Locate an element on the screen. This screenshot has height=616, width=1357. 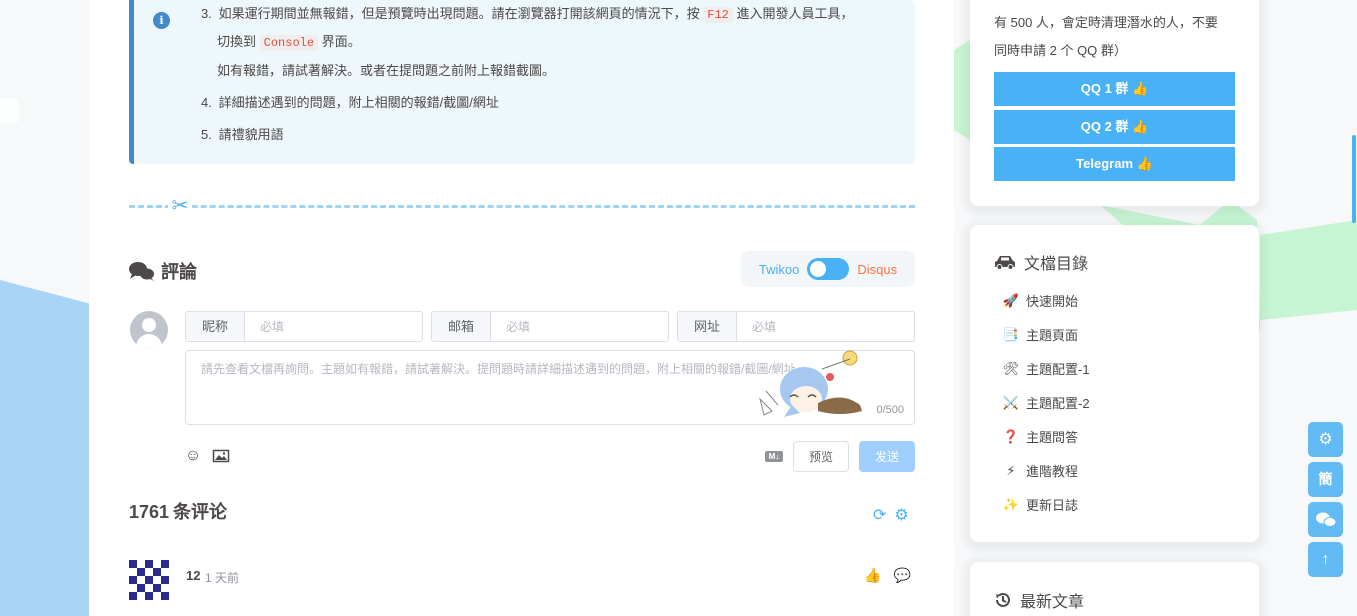
comment-time: 1 天前 is located at coordinates (222, 578).